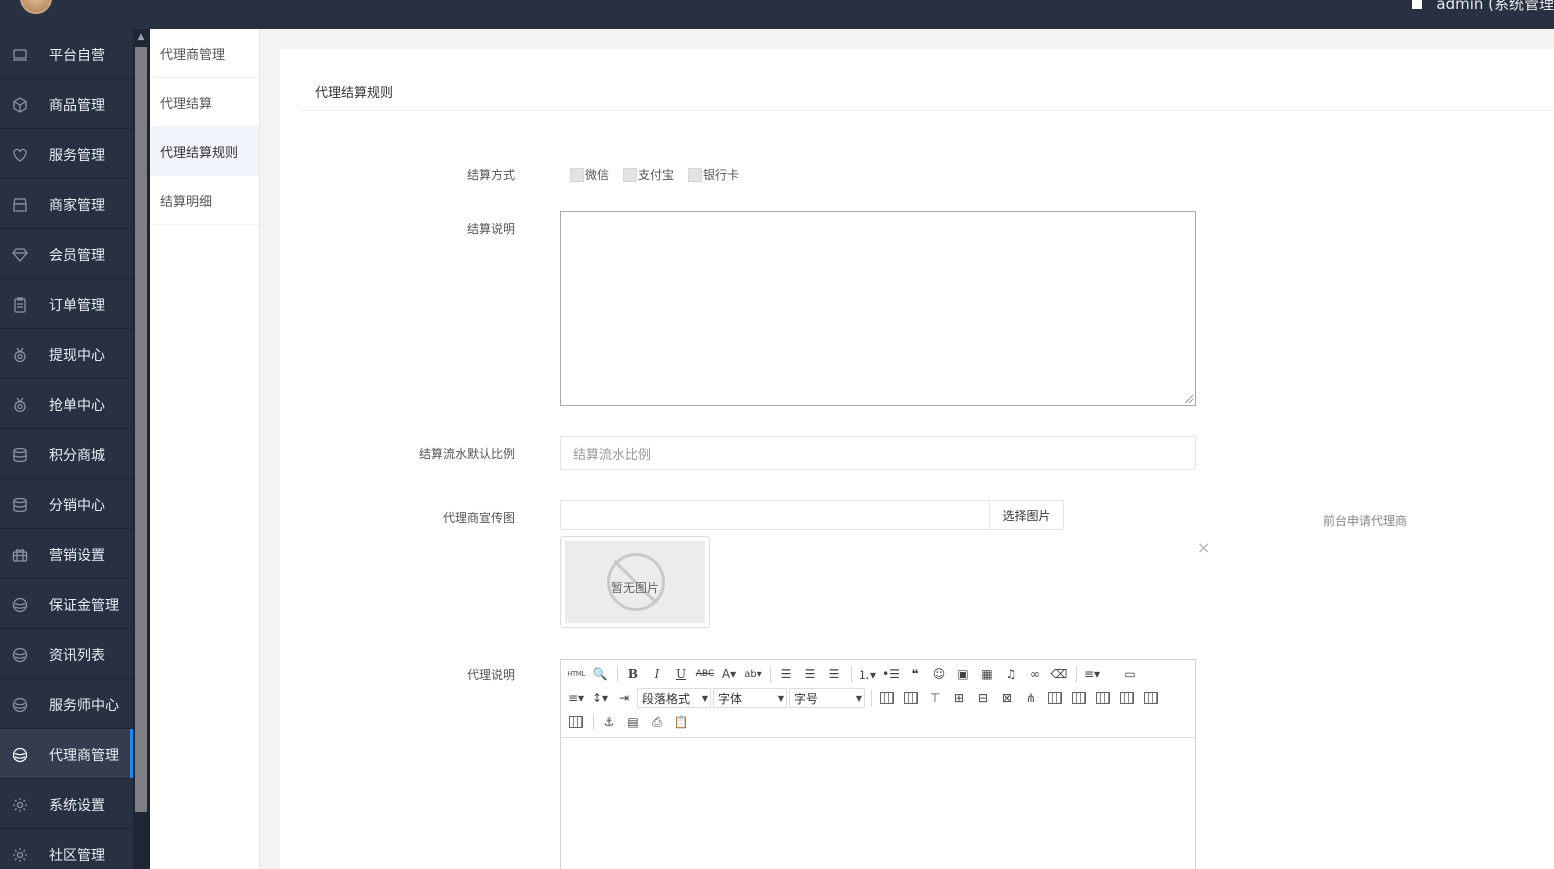  I want to click on sidebar-item: 商家管理, so click(66, 204).